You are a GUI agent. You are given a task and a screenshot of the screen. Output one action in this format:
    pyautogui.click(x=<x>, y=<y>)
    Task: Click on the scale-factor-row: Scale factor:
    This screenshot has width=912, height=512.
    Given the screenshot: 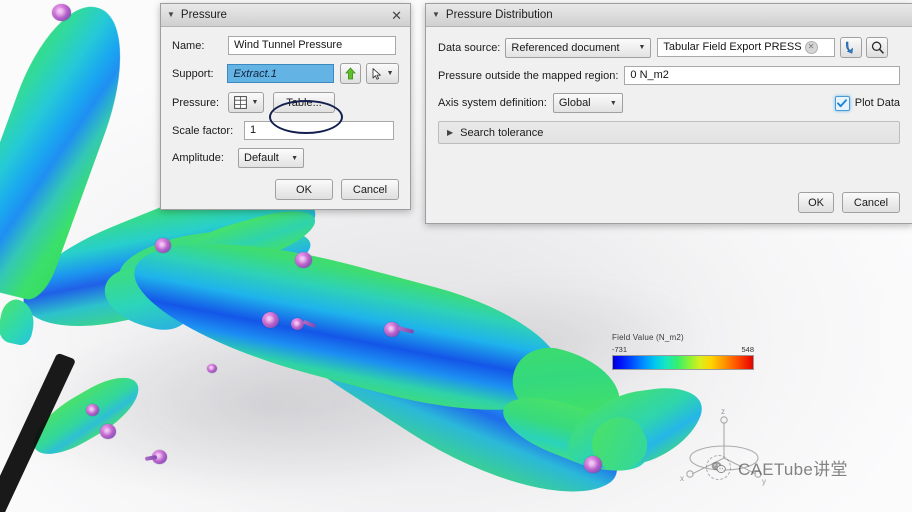 What is the action you would take?
    pyautogui.click(x=285, y=130)
    